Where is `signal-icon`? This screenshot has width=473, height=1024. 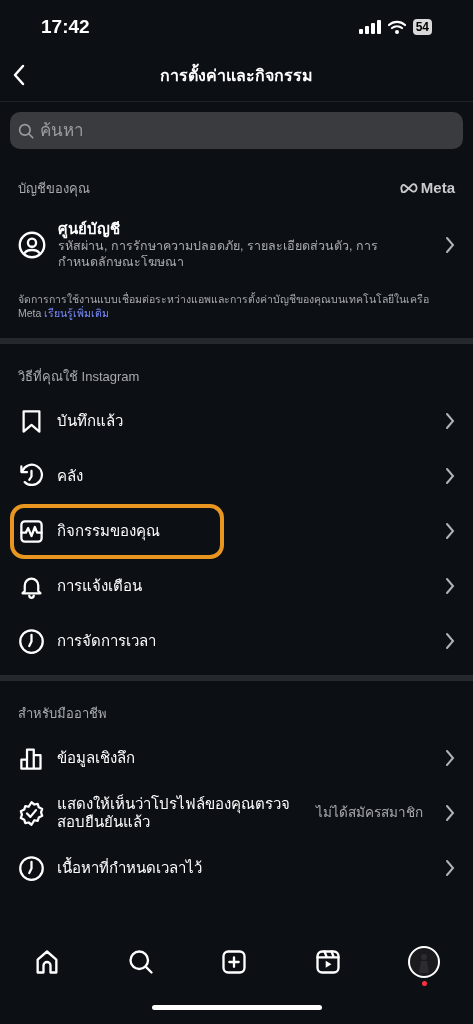 signal-icon is located at coordinates (369, 27).